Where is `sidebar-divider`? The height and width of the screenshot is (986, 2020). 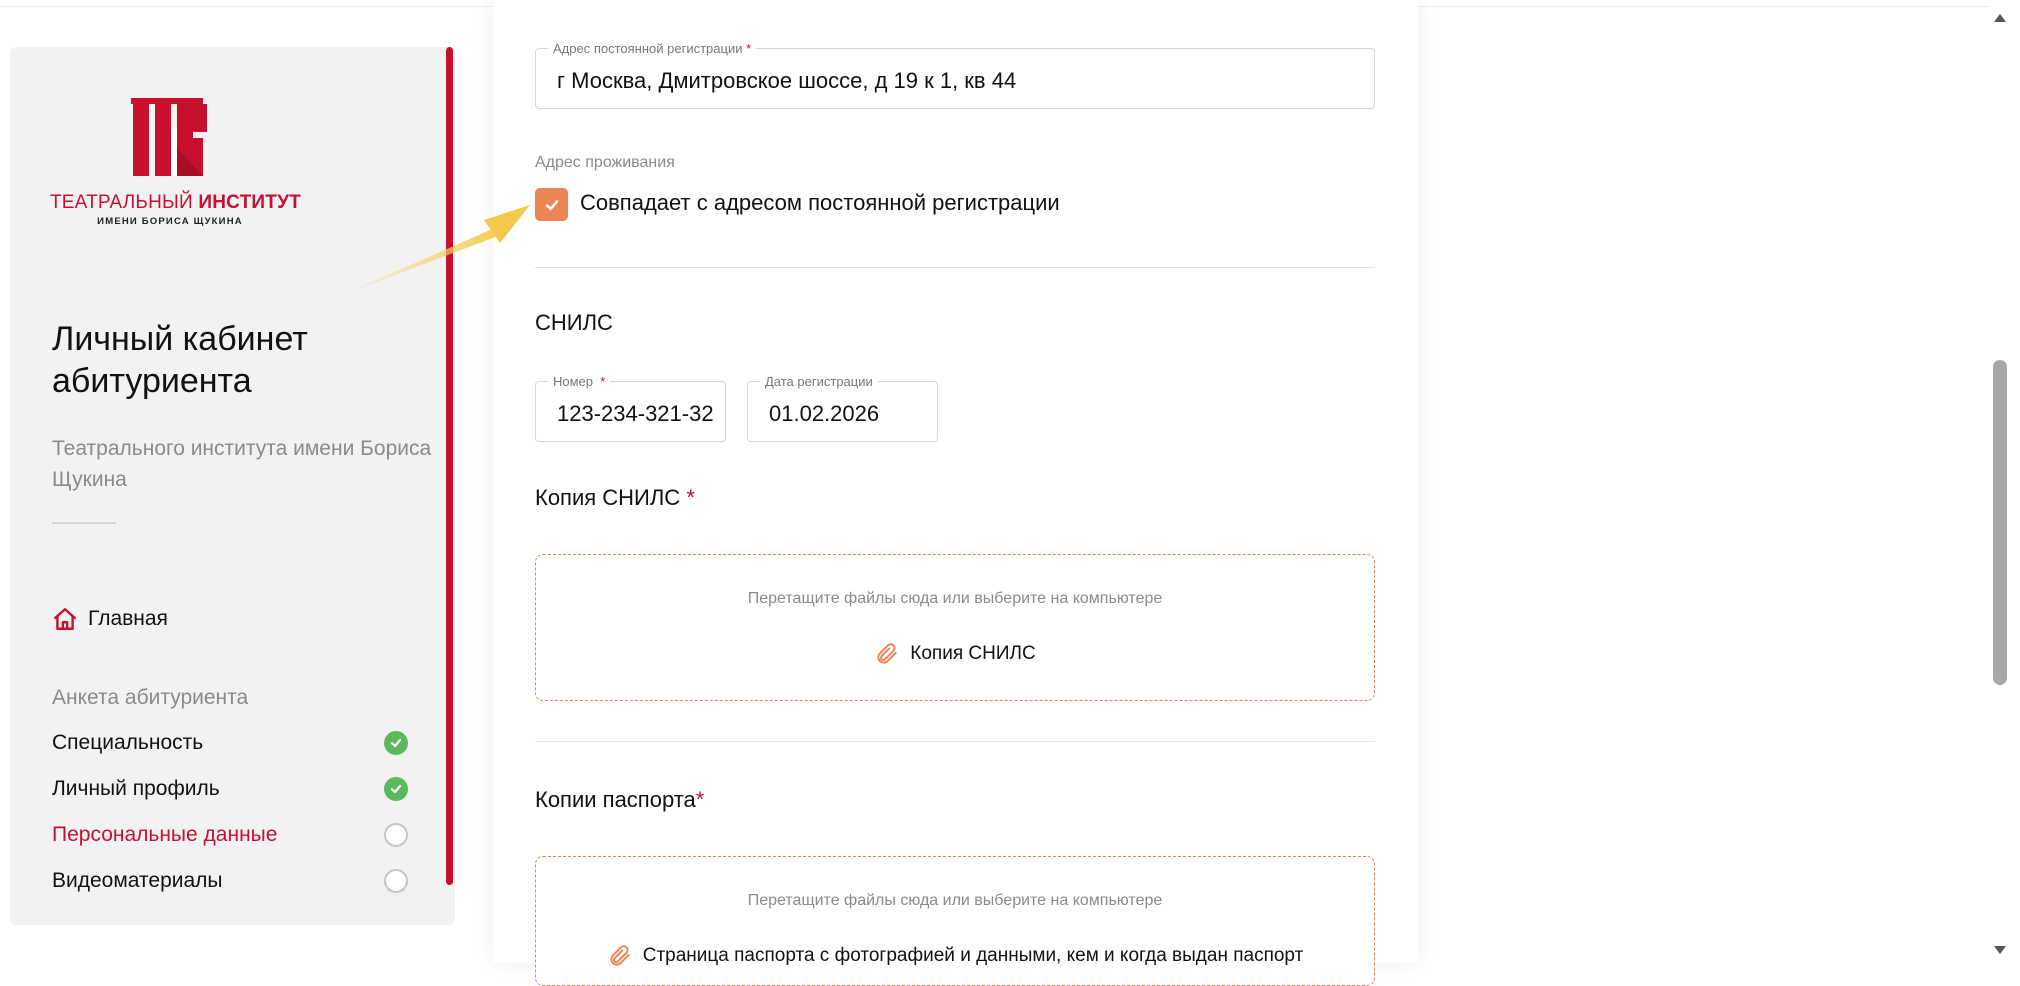 sidebar-divider is located at coordinates (84, 523).